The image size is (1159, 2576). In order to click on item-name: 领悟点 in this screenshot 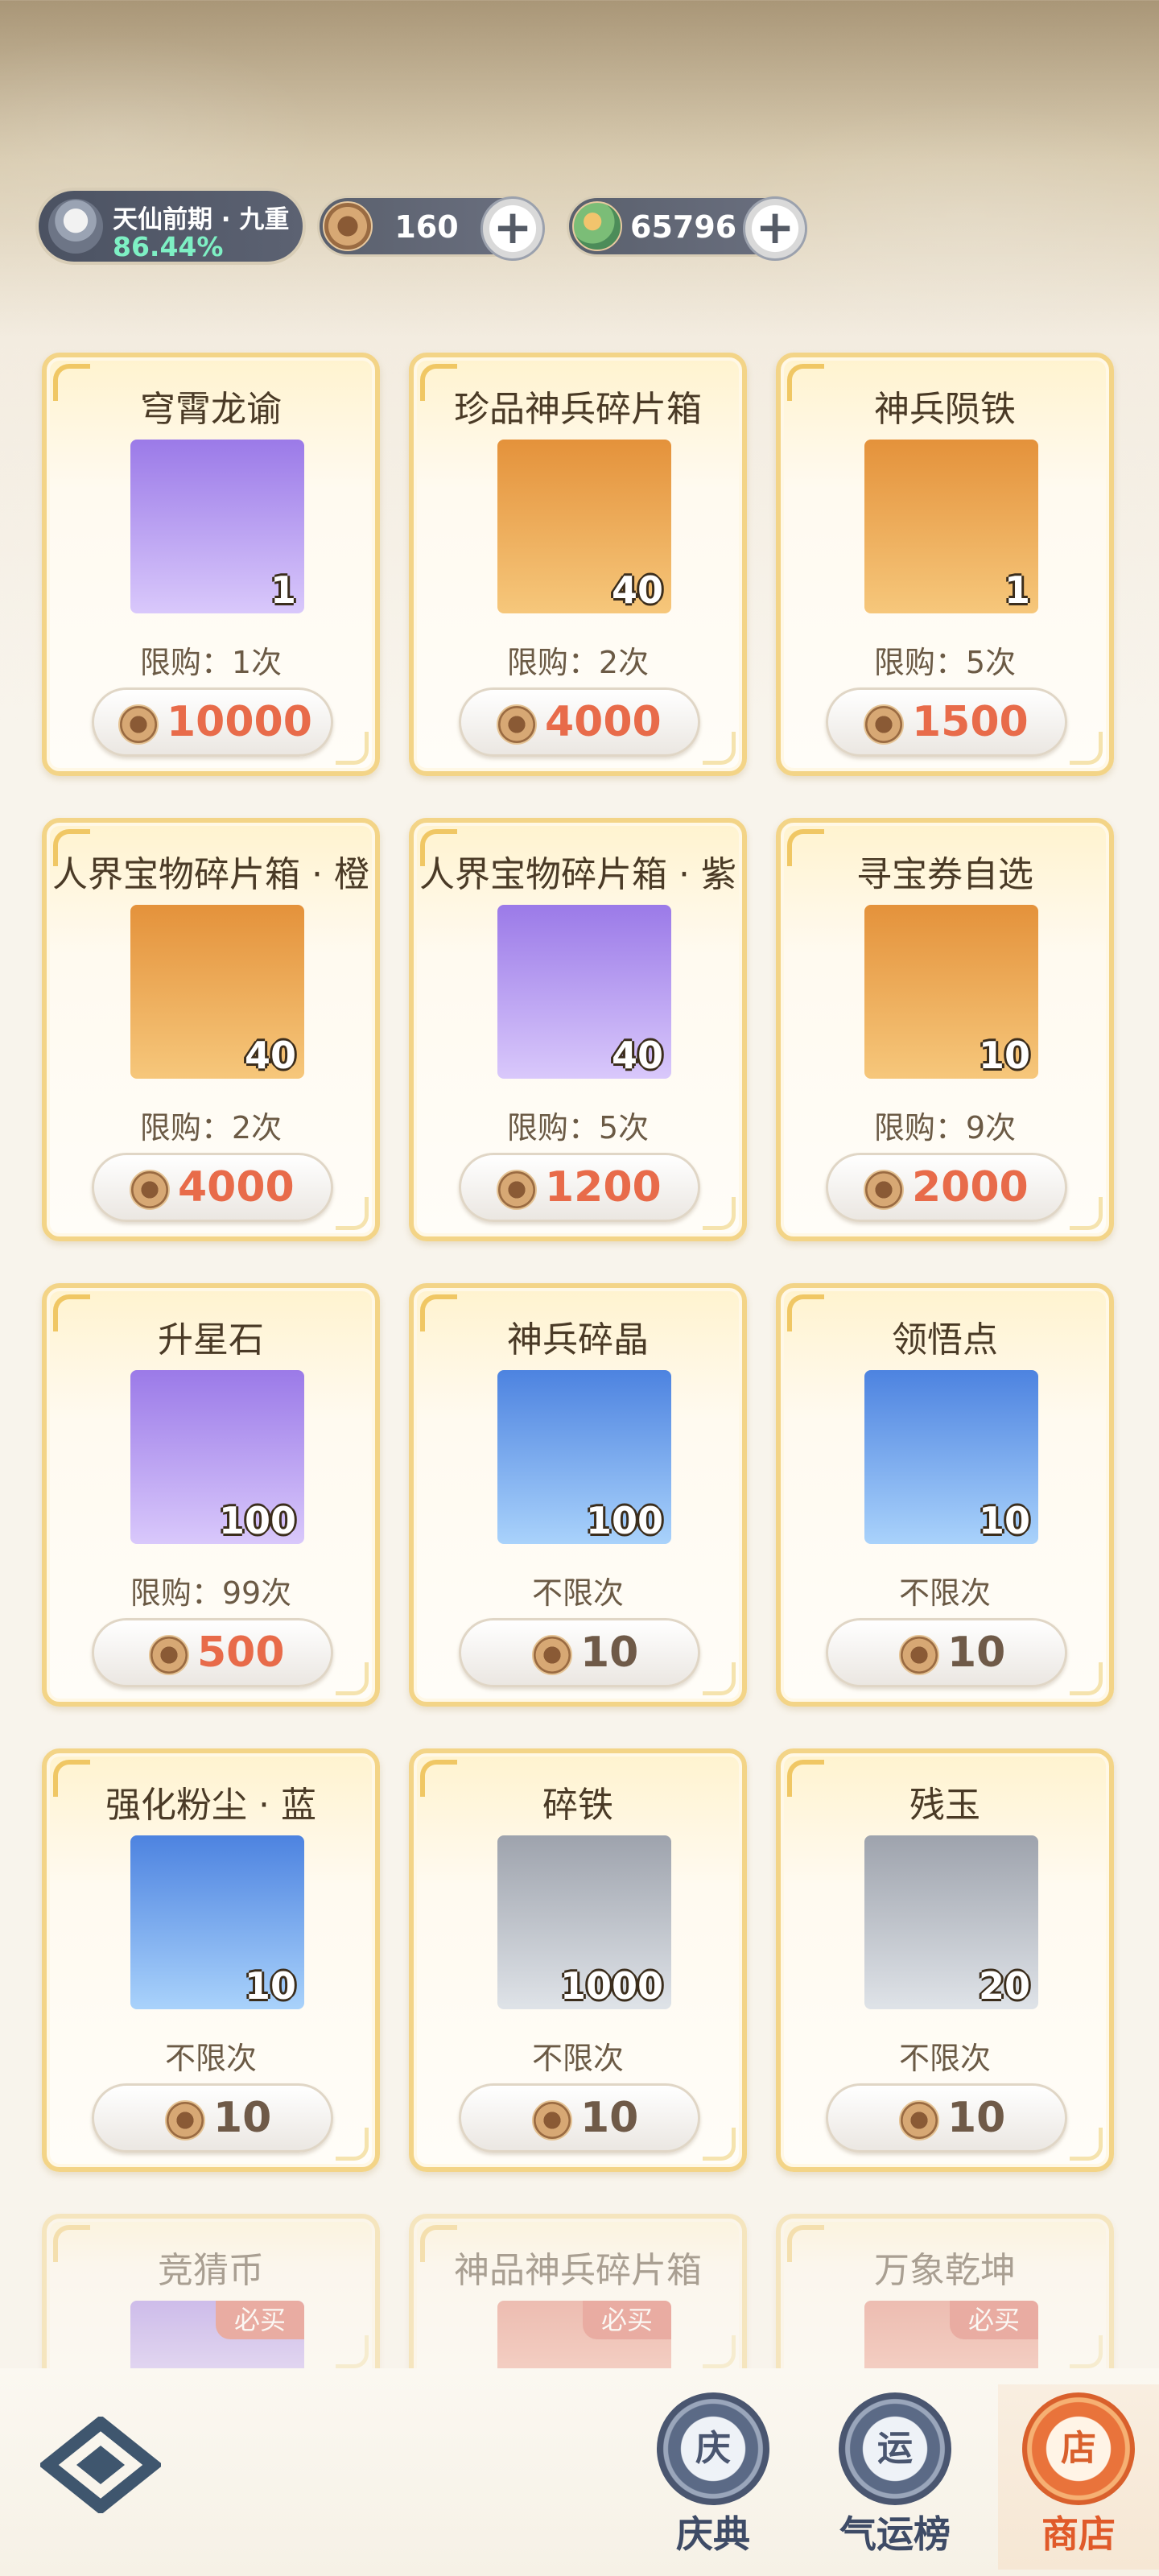, I will do `click(945, 1339)`.